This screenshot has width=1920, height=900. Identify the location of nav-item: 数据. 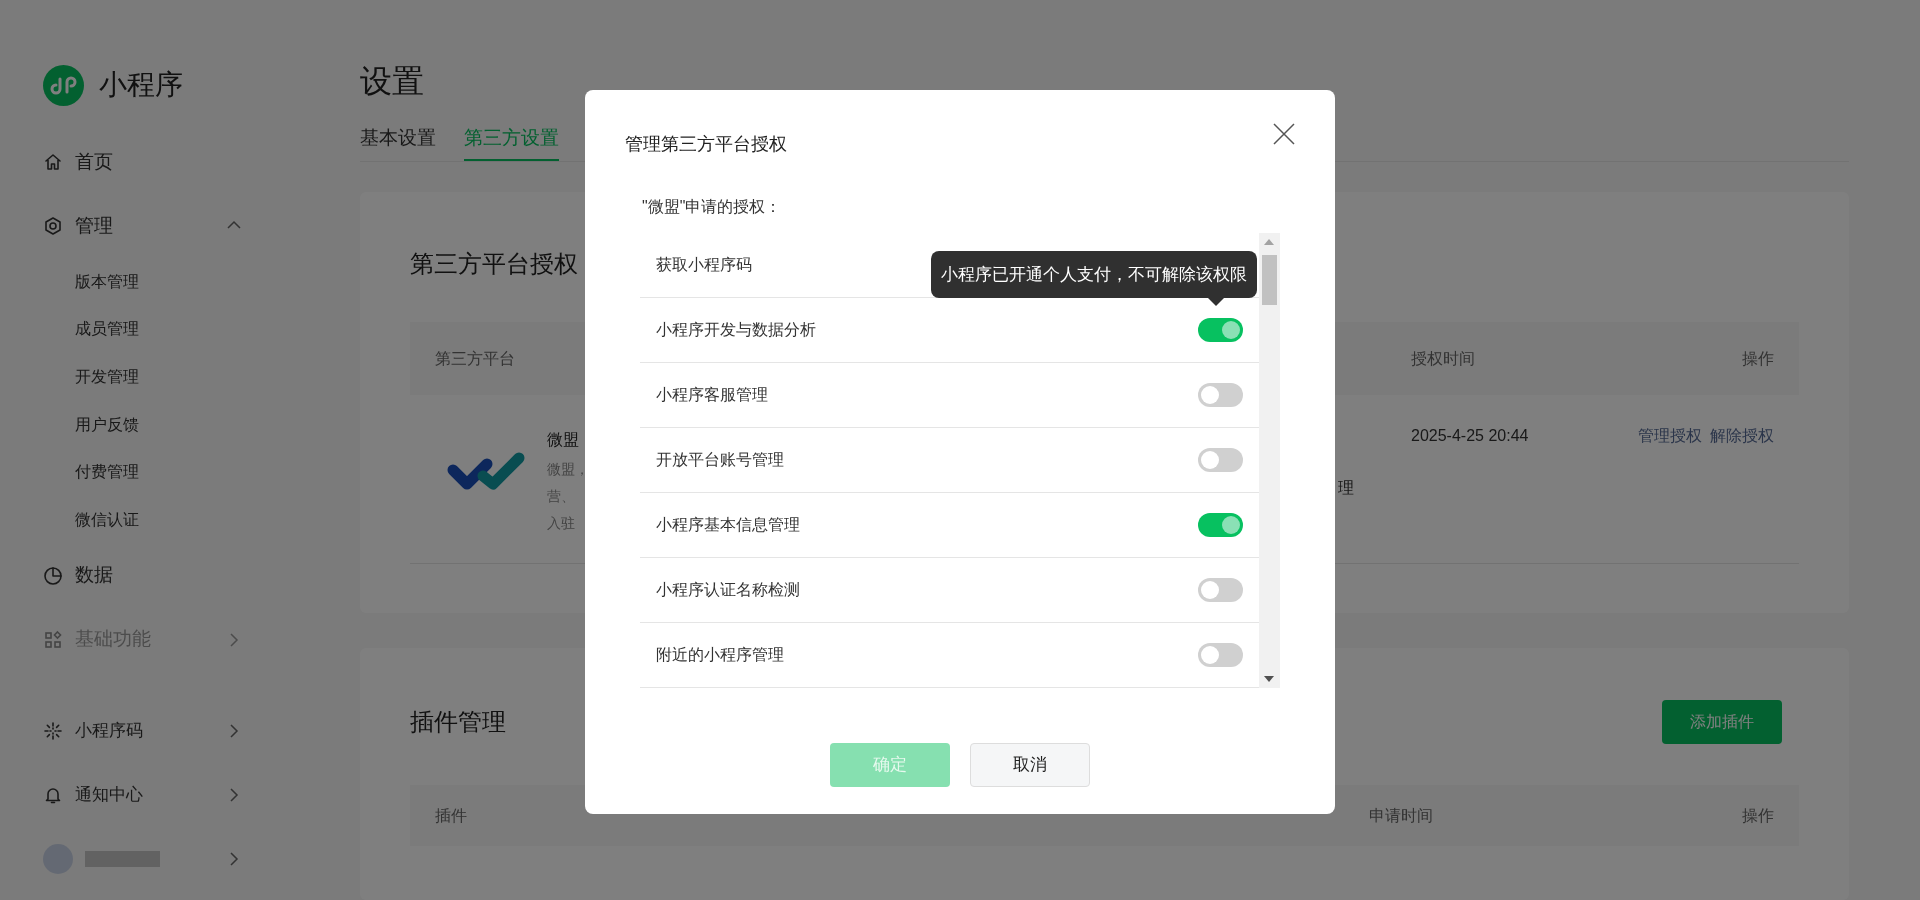
(143, 575).